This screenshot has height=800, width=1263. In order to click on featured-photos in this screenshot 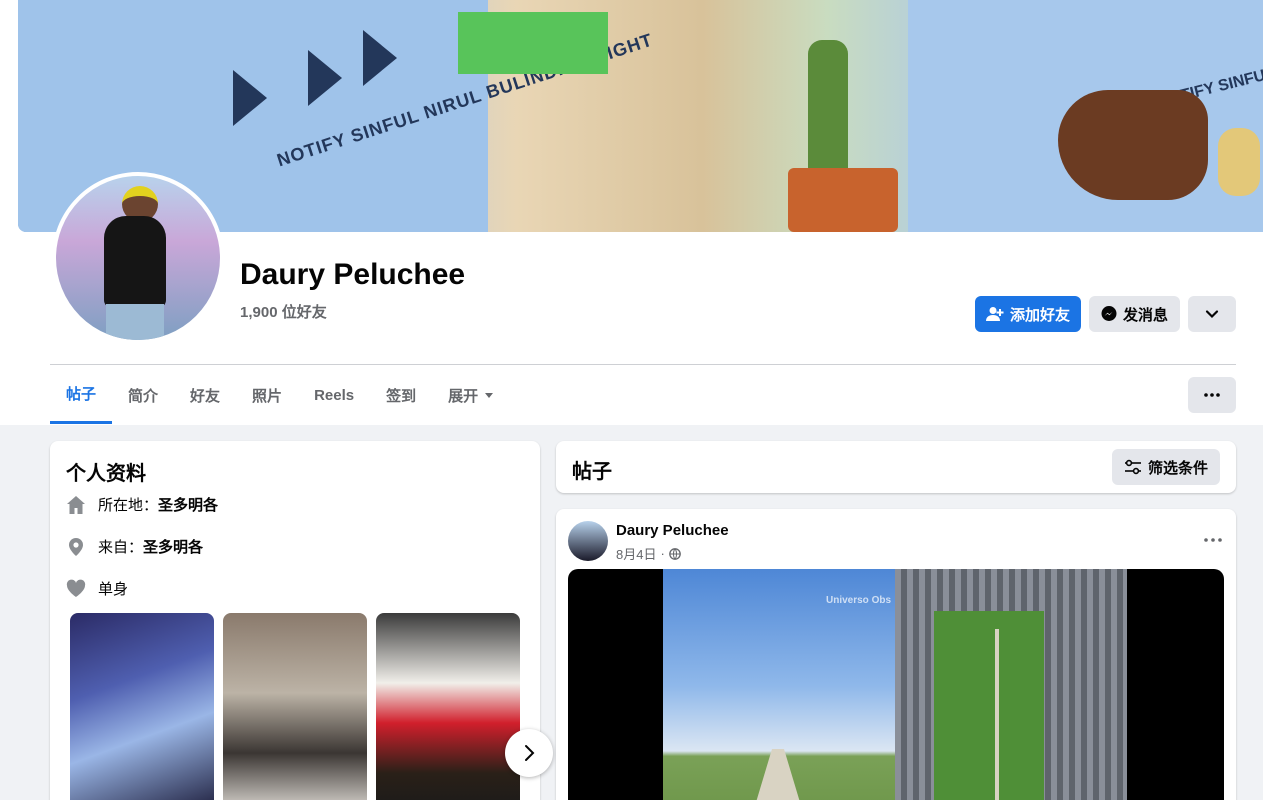, I will do `click(295, 706)`.